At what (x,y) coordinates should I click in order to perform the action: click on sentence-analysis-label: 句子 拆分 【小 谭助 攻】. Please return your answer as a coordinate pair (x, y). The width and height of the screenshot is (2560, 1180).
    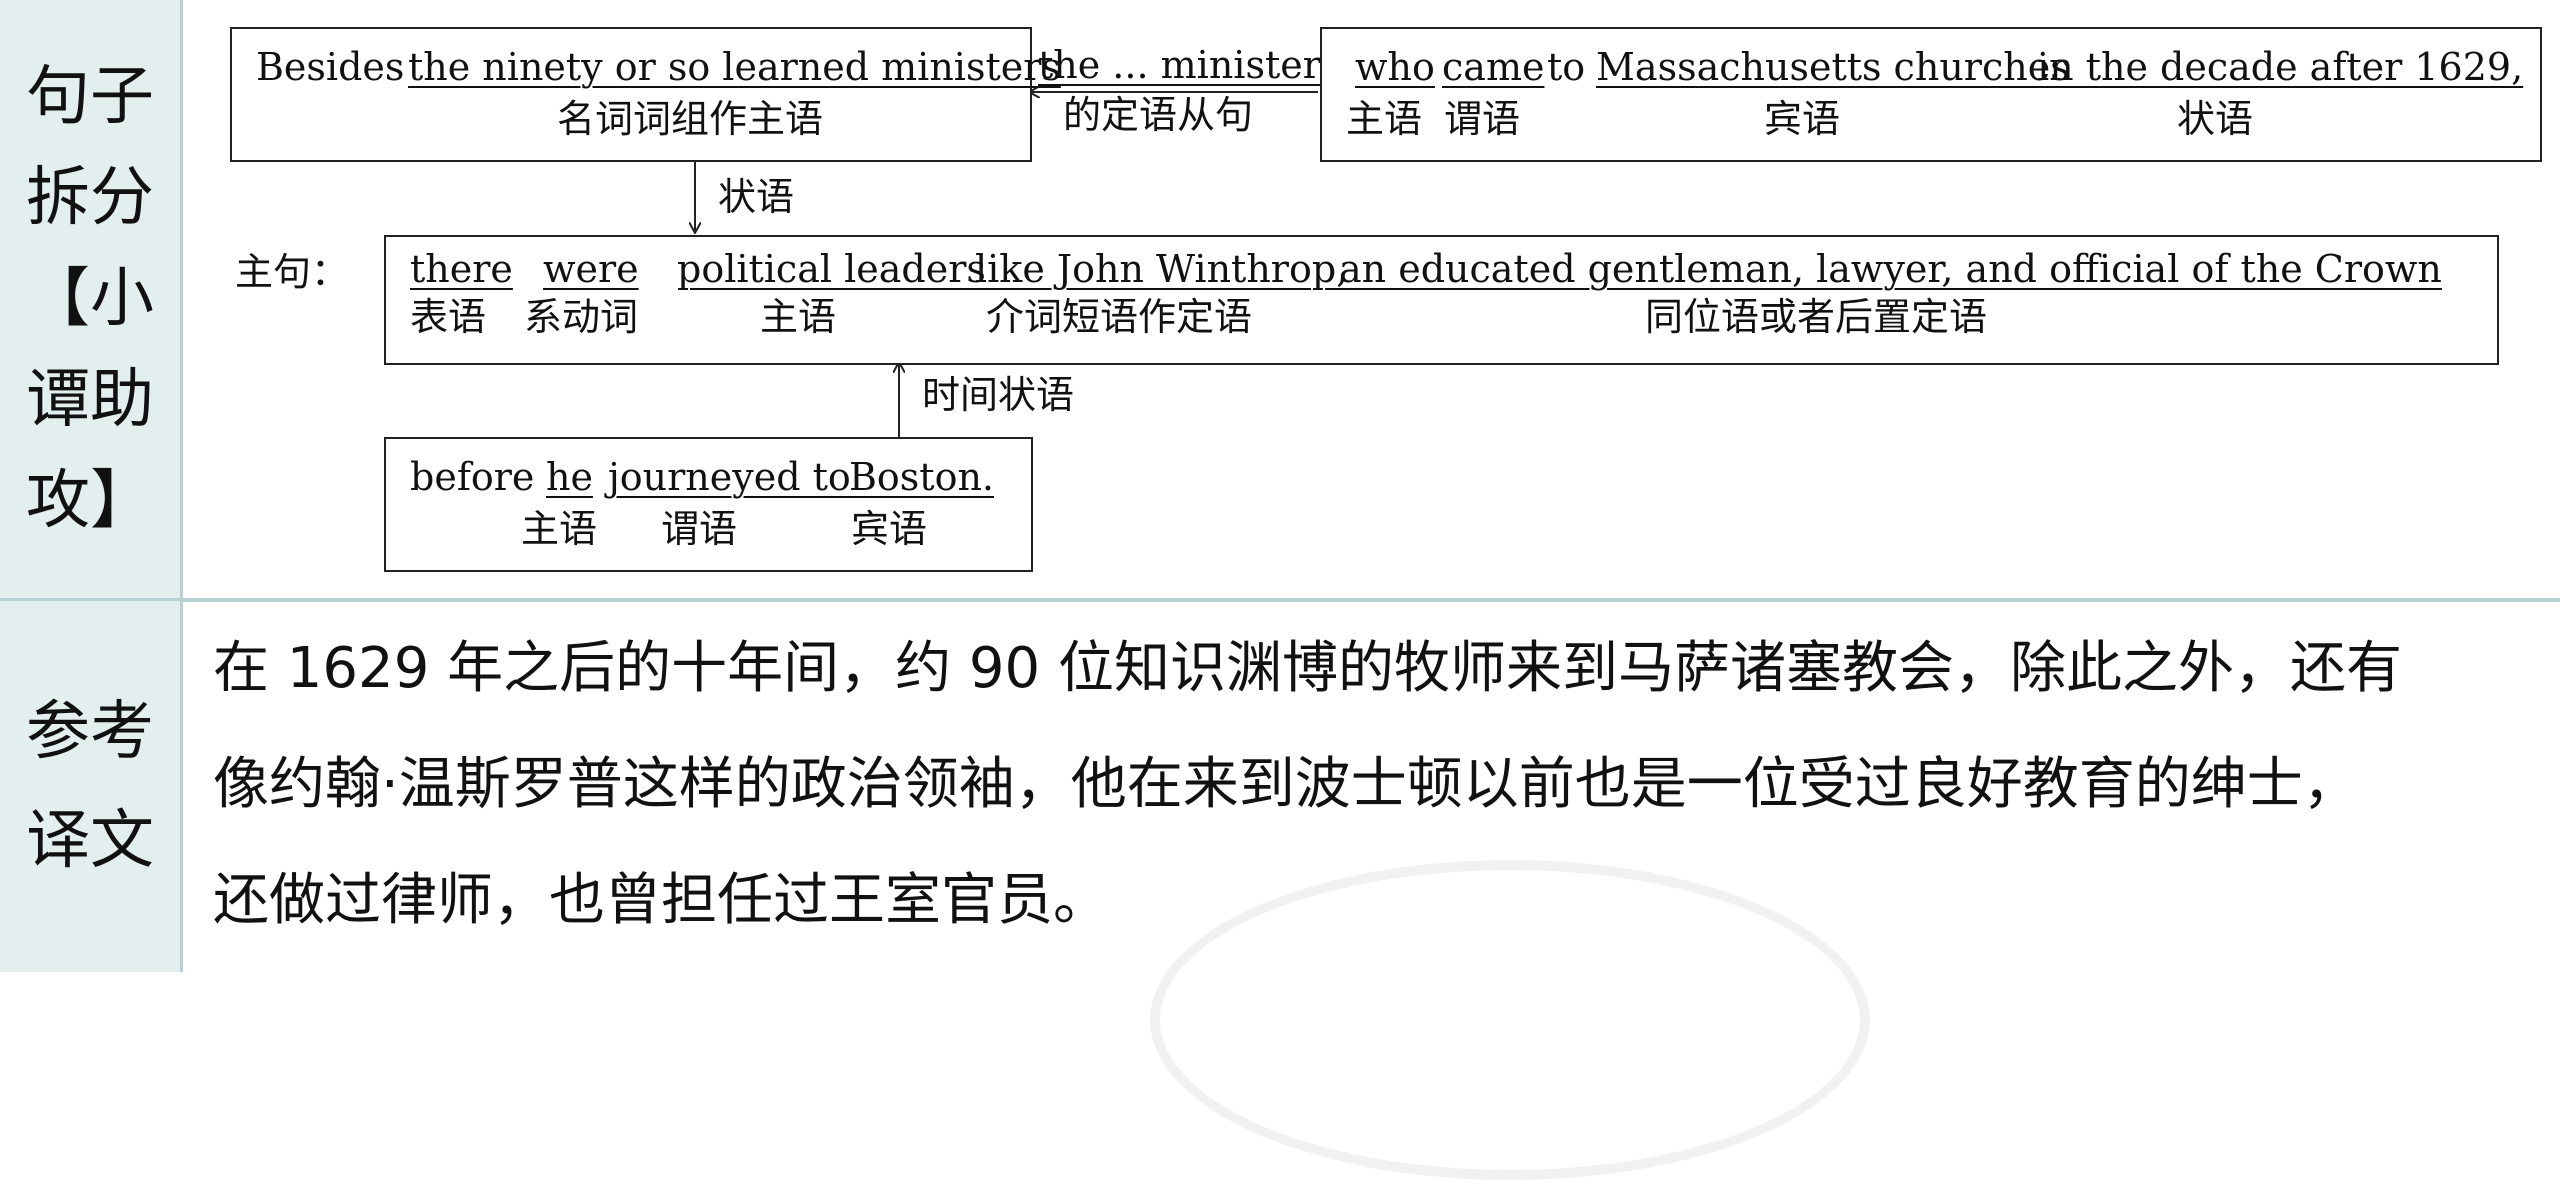
    Looking at the image, I should click on (91, 299).